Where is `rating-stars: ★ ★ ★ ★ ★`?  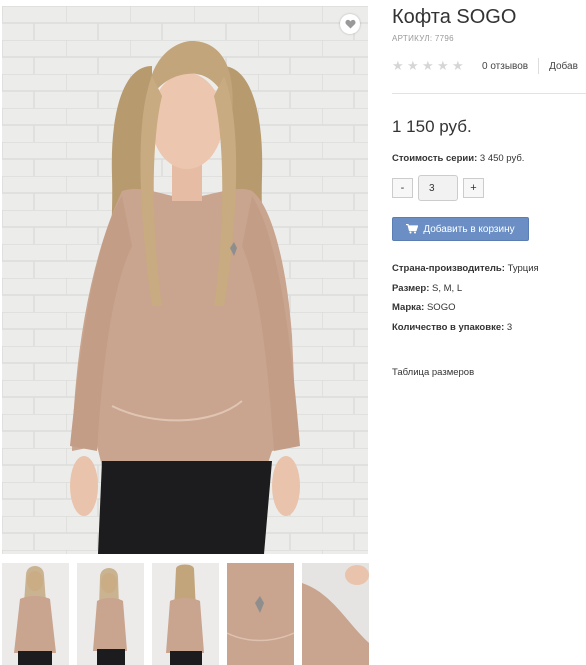
rating-stars: ★ ★ ★ ★ ★ is located at coordinates (428, 65).